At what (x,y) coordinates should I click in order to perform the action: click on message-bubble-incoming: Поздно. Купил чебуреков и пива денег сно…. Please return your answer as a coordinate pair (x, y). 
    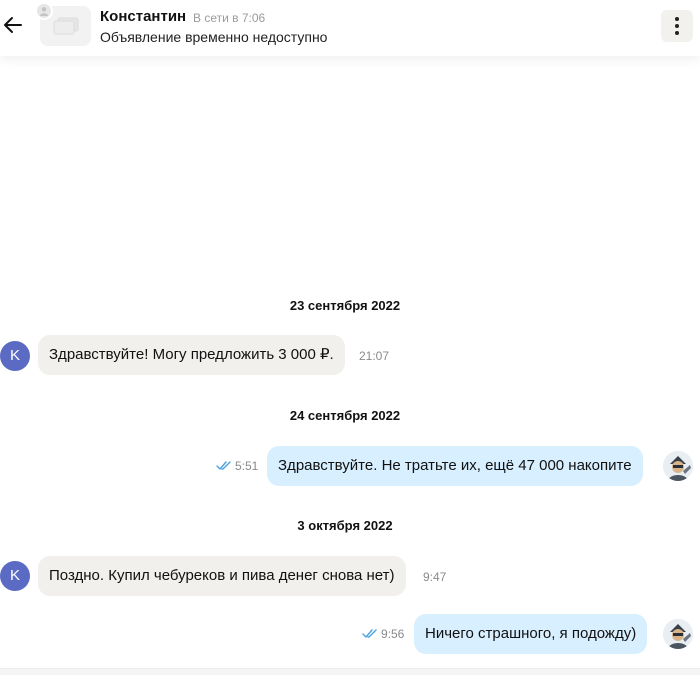
    Looking at the image, I should click on (222, 576).